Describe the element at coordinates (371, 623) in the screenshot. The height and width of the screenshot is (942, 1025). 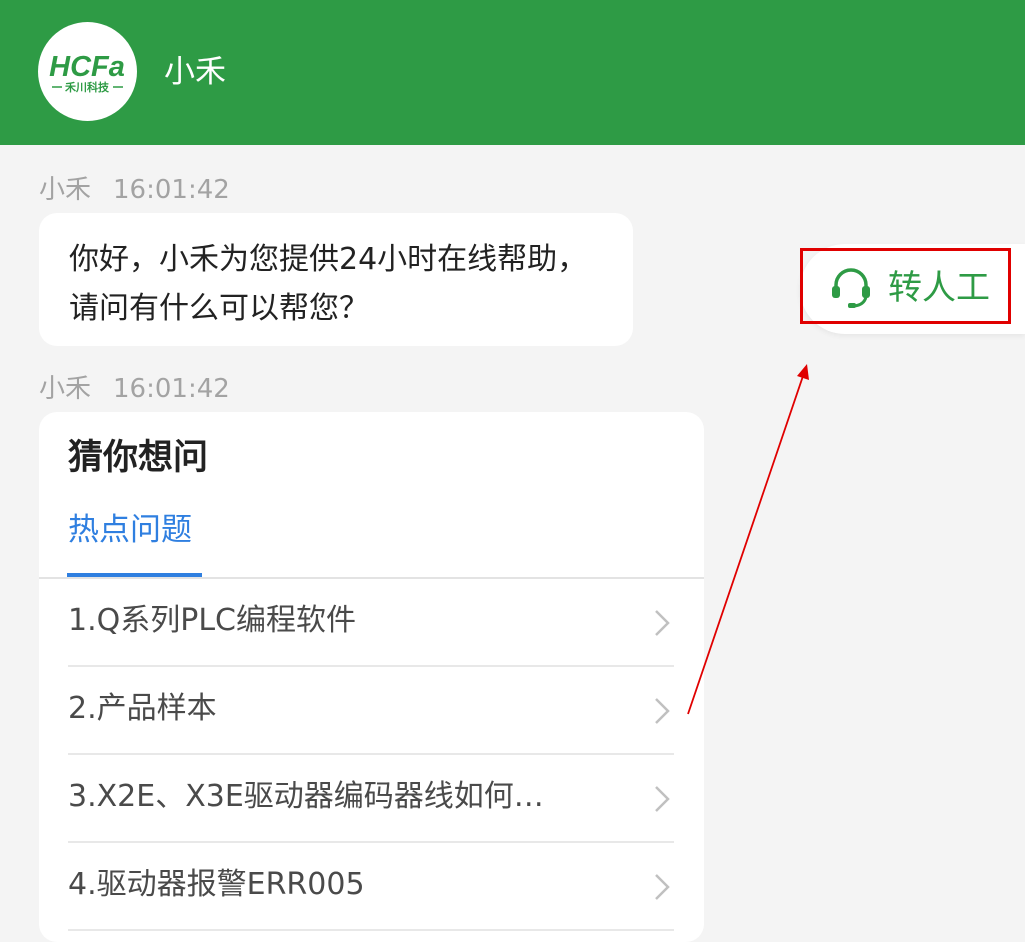
I see `faq-item: 1.Q系列PLC编程软件` at that location.